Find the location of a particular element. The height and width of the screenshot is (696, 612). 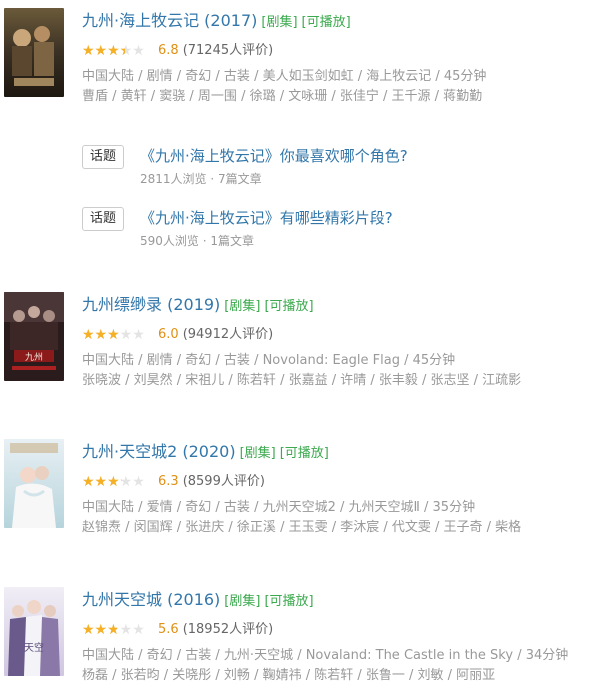

rating-score: 6.0 is located at coordinates (168, 334).